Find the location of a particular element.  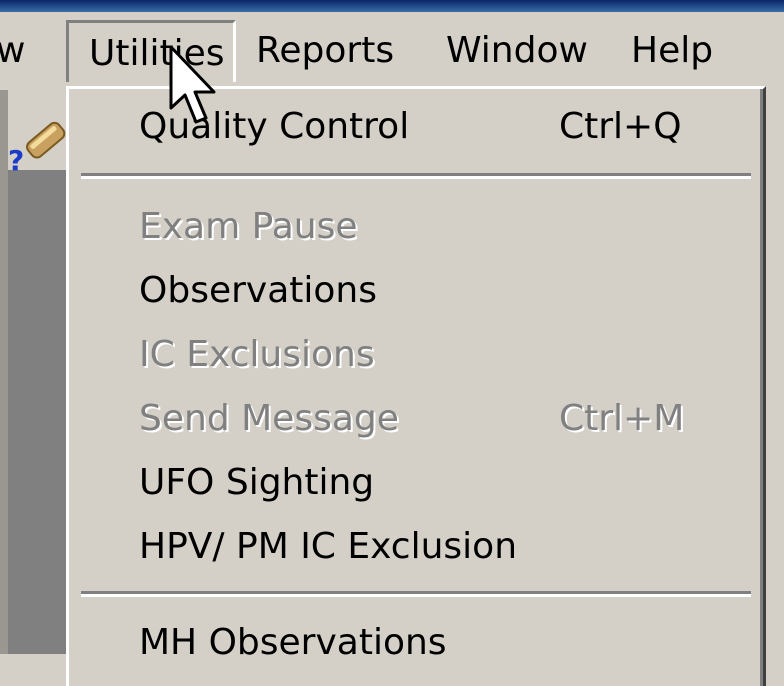

window-title-bar is located at coordinates (392, 6).